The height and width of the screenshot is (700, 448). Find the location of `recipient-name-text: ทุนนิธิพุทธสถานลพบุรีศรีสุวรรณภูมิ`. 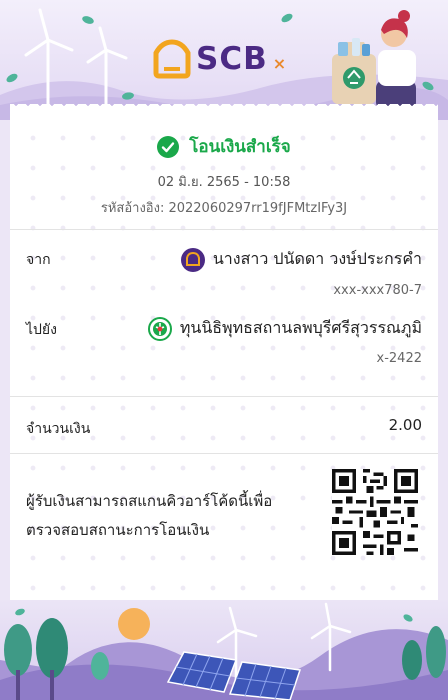

recipient-name-text: ทุนนิธิพุทธสถานลพบุรีศรีสุวรรณภูมิ is located at coordinates (300, 327).